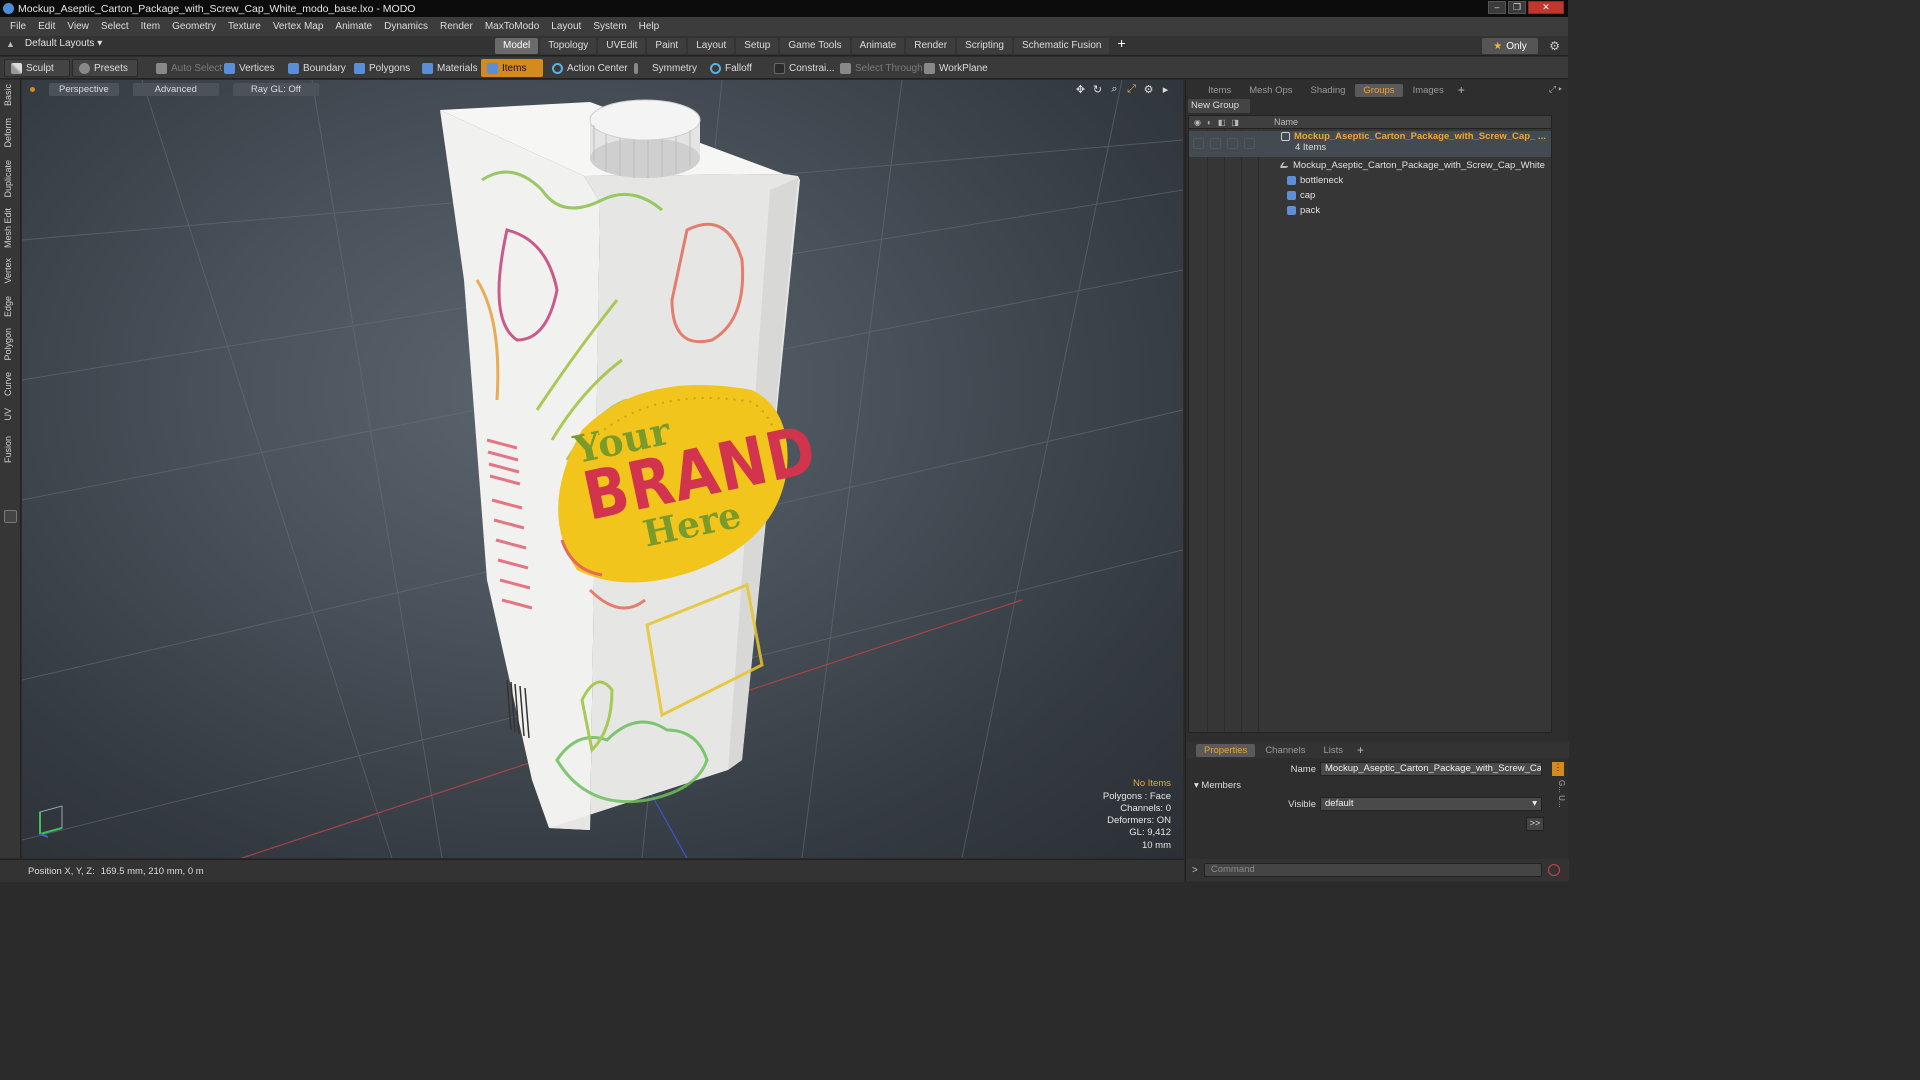  I want to click on command-input: Command, so click(1372, 870).